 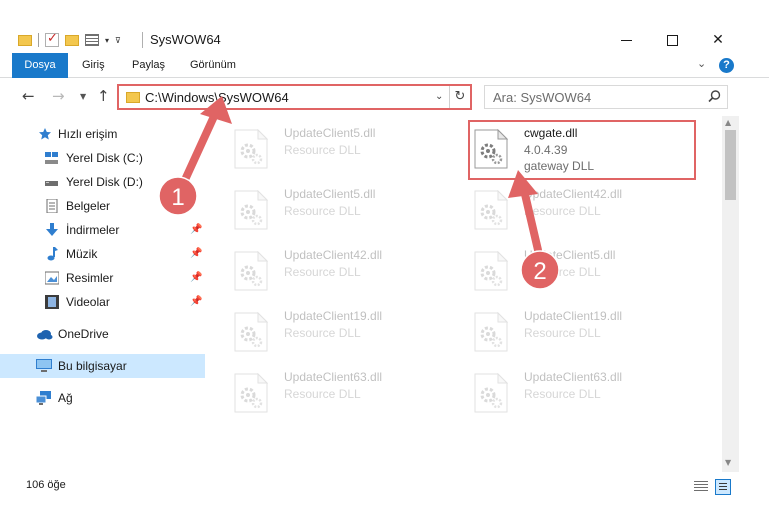 What do you see at coordinates (88, 302) in the screenshot?
I see `sidebar-item-label: Videolar` at bounding box center [88, 302].